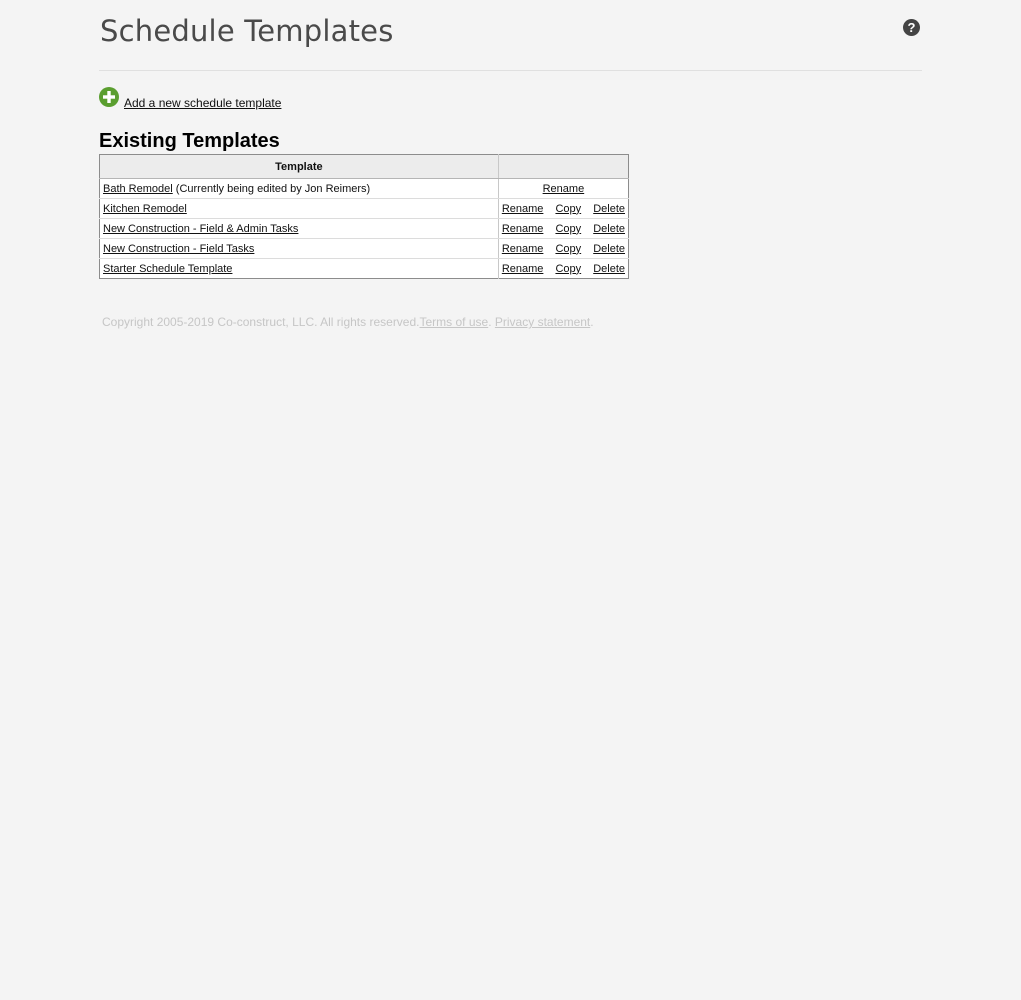  What do you see at coordinates (542, 322) in the screenshot?
I see `privacy-statement-link: Privacy statement` at bounding box center [542, 322].